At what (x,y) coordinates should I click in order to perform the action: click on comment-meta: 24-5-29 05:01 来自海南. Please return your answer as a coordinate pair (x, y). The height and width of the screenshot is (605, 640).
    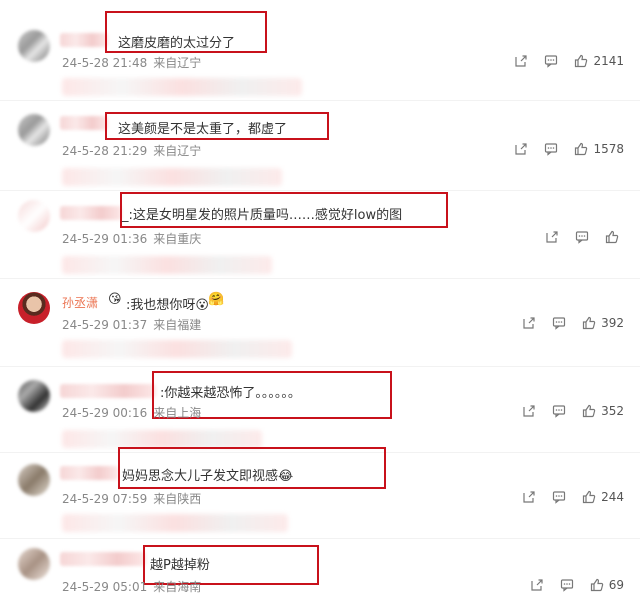
    Looking at the image, I should click on (134, 586).